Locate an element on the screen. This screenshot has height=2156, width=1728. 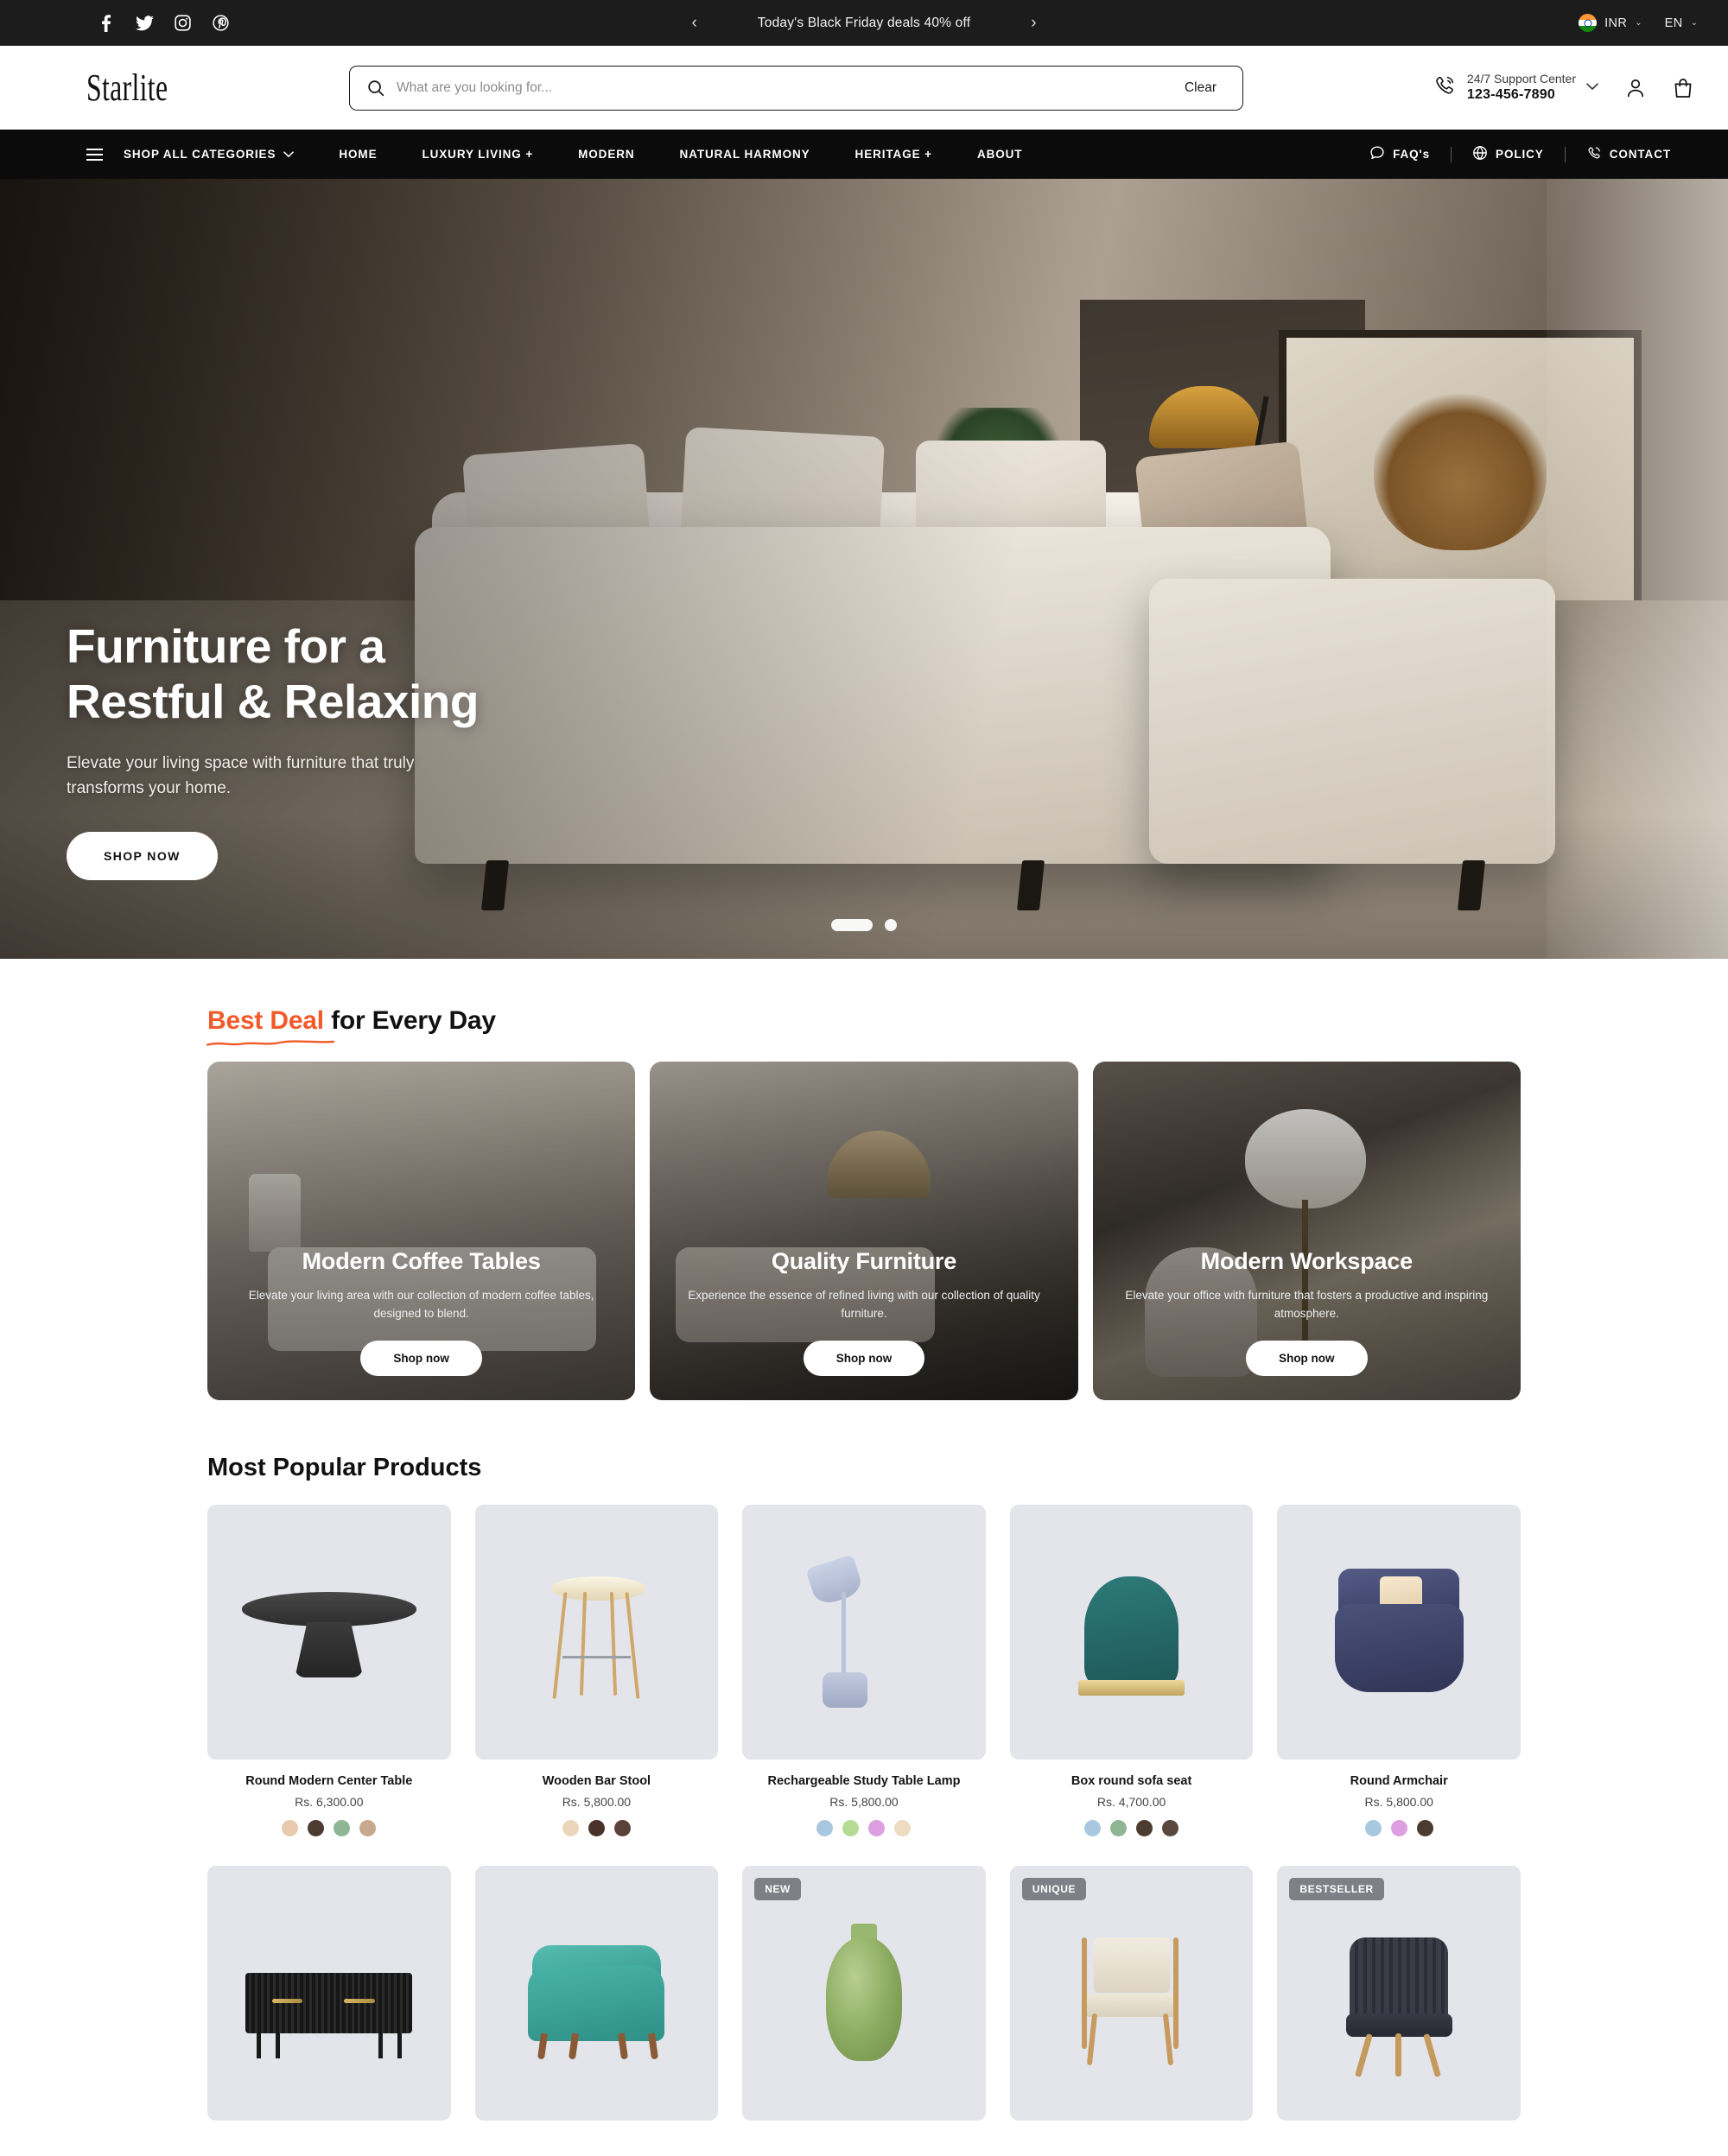
box-round-sofa-seat-illustration is located at coordinates (1132, 1631).